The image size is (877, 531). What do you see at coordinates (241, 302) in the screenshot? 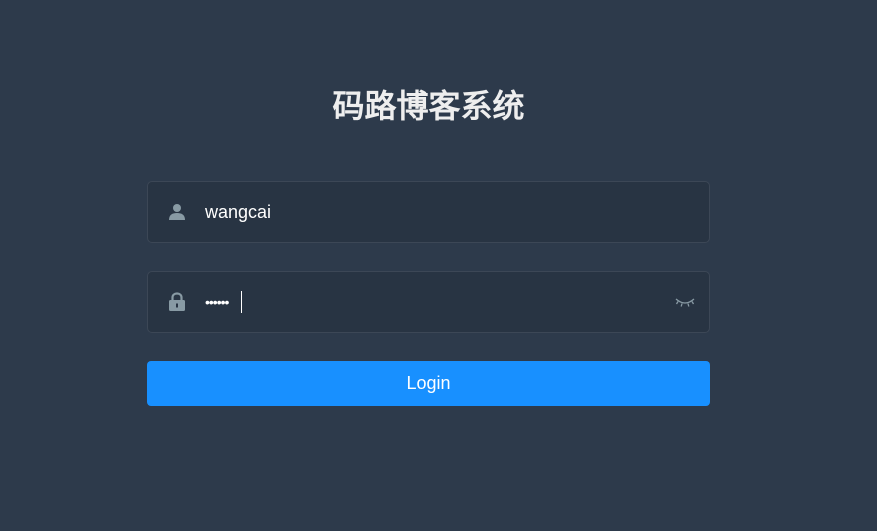
I see `text-caret` at bounding box center [241, 302].